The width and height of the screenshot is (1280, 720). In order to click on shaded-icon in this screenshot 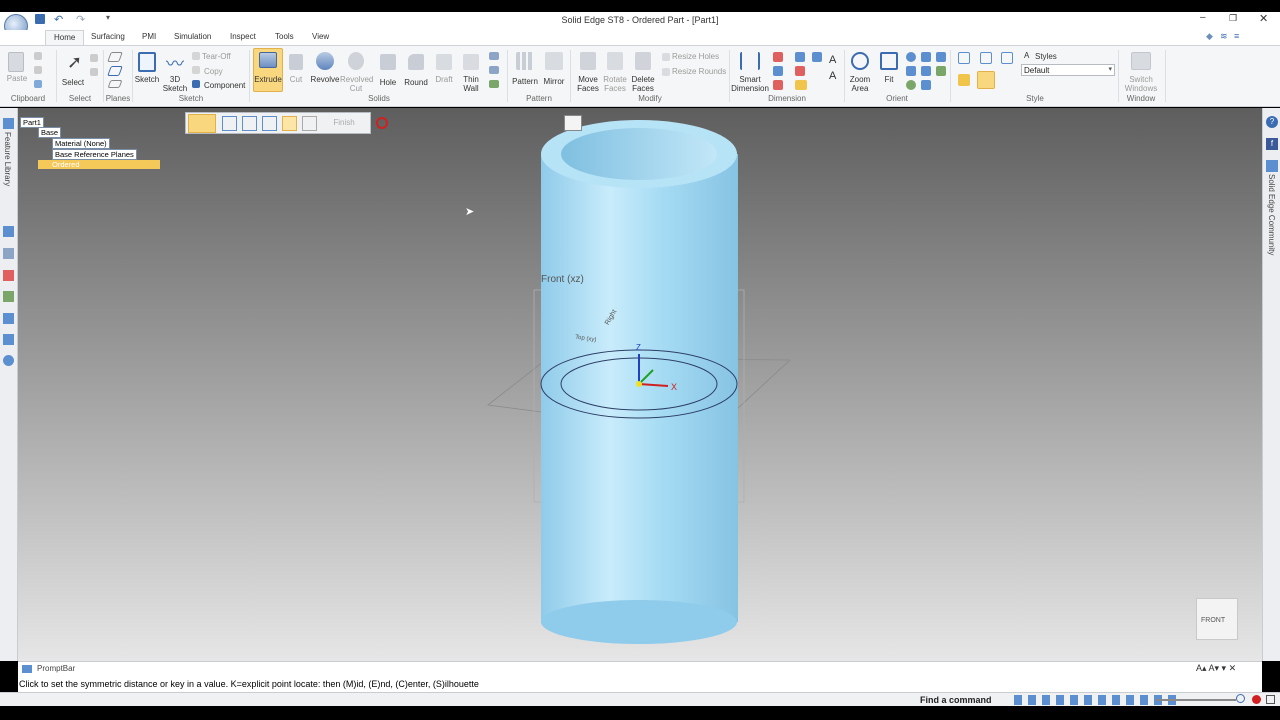, I will do `click(964, 80)`.